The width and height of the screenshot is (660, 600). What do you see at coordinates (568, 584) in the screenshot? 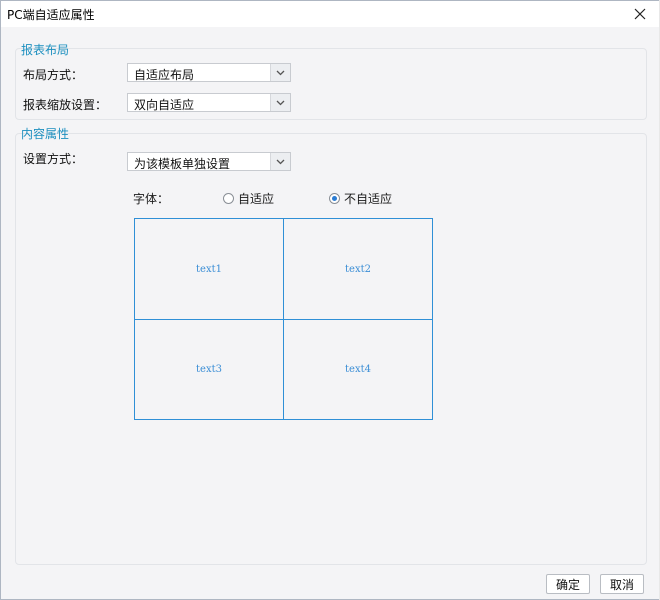
I see `ok-button: 确定` at bounding box center [568, 584].